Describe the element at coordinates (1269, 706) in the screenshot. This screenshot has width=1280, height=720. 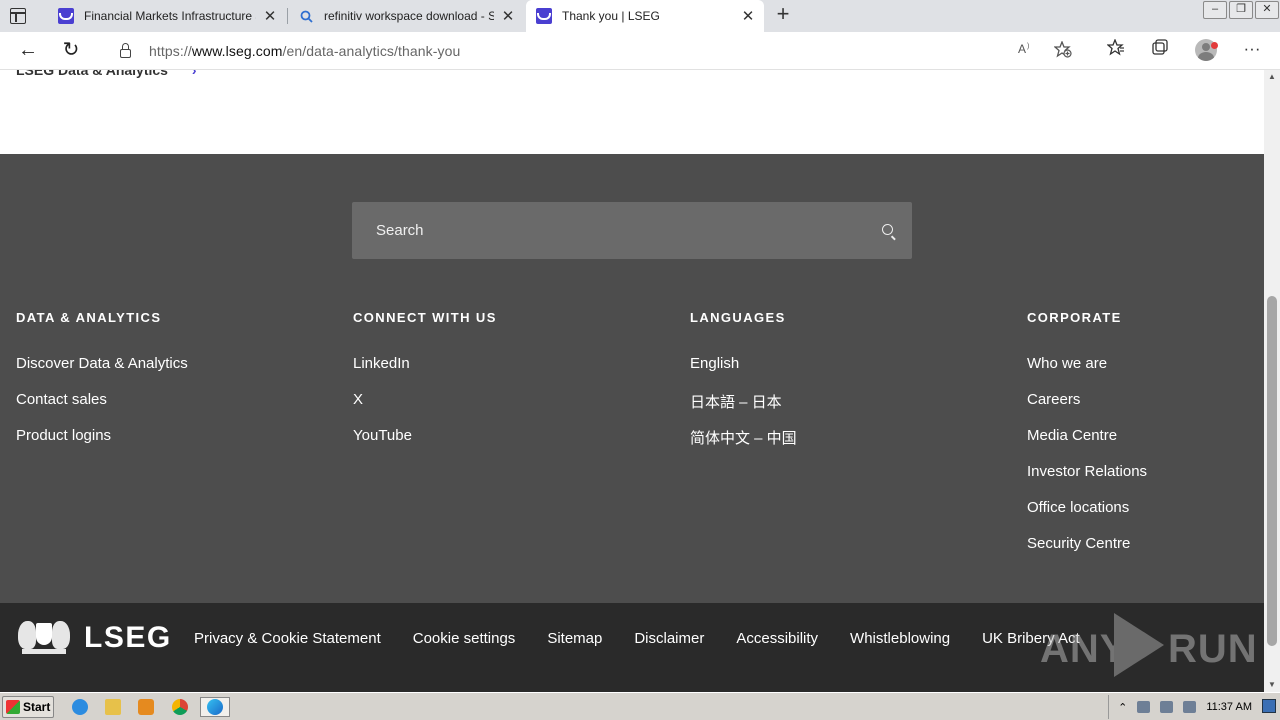
I see `show-desktop-icon` at that location.